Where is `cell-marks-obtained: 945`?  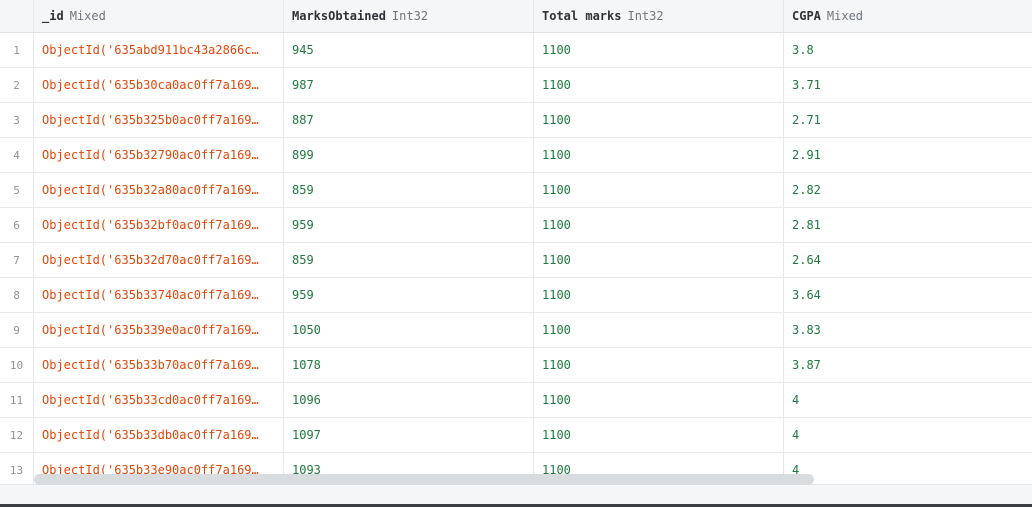
cell-marks-obtained: 945 is located at coordinates (409, 50).